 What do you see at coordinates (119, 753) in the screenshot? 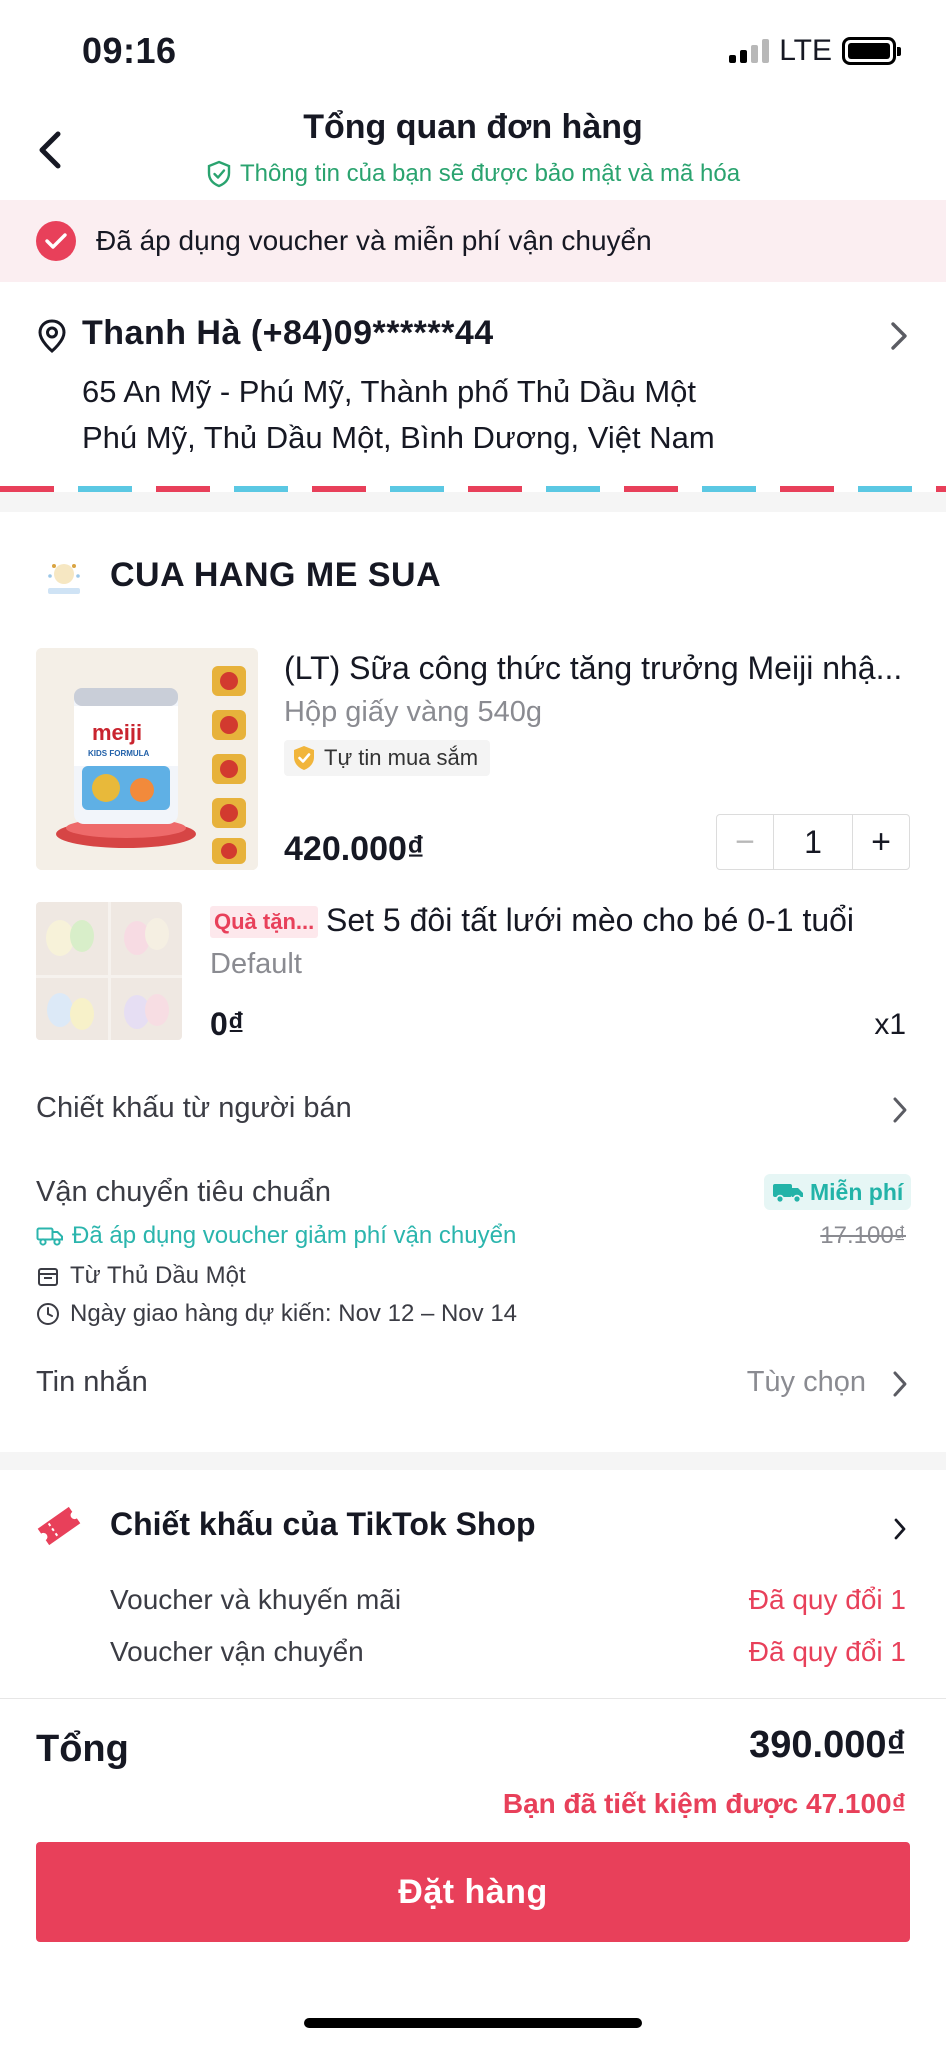
I see `product-sub: KIDS FORMULA` at bounding box center [119, 753].